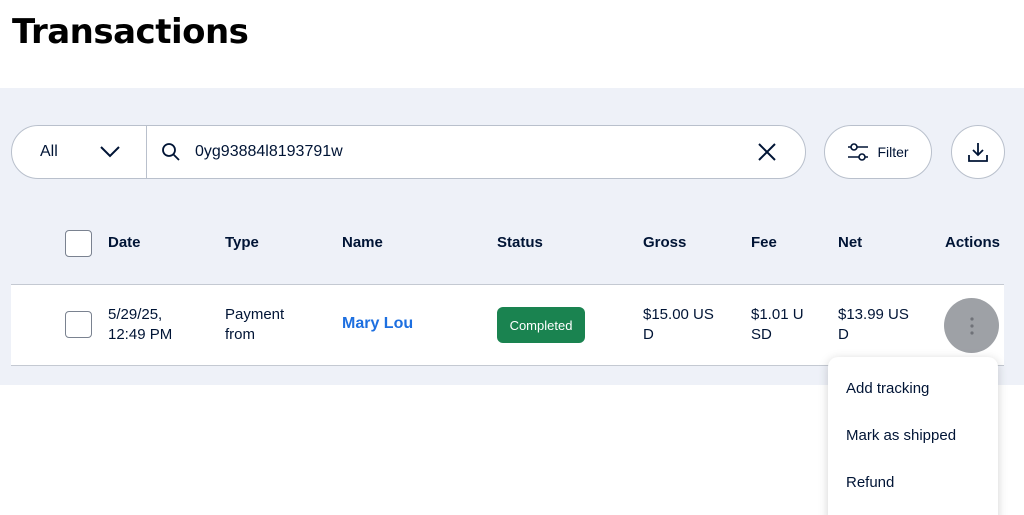 Image resolution: width=1024 pixels, height=515 pixels. What do you see at coordinates (49, 151) in the screenshot?
I see `type-filter-value: All` at bounding box center [49, 151].